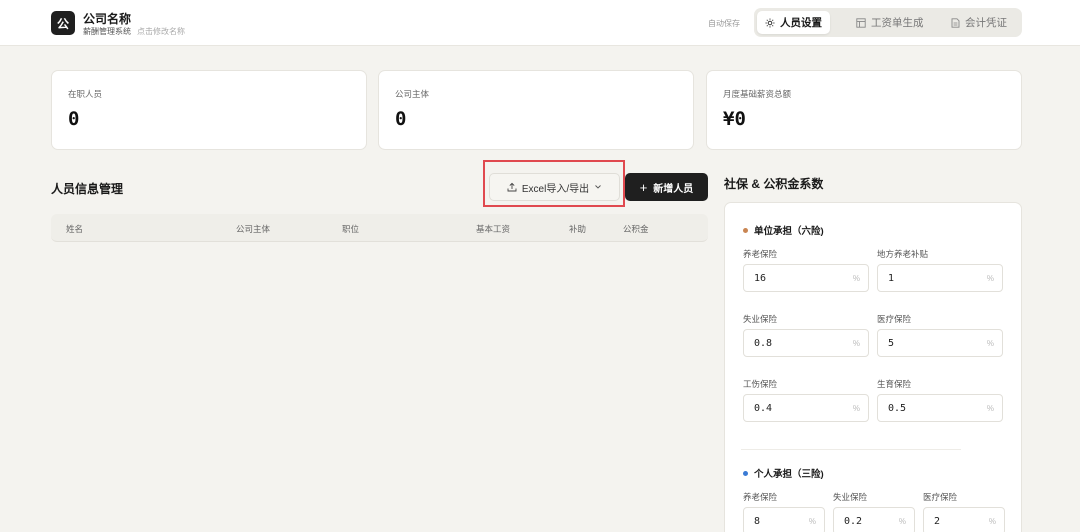 This screenshot has width=1080, height=532. What do you see at coordinates (412, 94) in the screenshot?
I see `stat-label: 公司主体` at bounding box center [412, 94].